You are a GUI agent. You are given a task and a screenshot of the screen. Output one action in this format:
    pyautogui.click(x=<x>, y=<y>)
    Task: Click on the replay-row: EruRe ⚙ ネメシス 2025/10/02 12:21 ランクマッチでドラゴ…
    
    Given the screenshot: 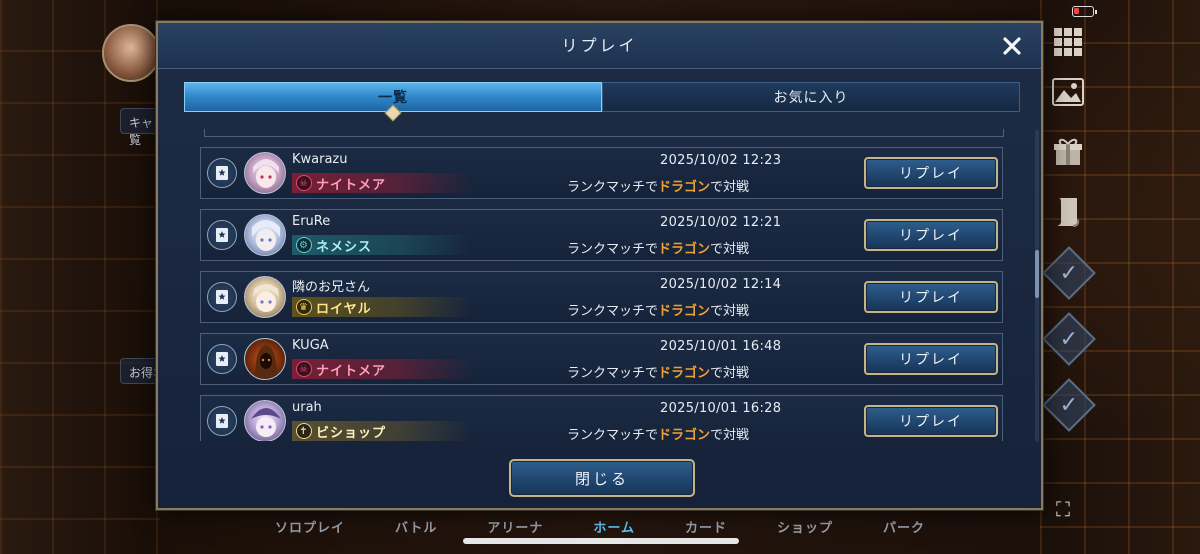 What is the action you would take?
    pyautogui.click(x=601, y=235)
    